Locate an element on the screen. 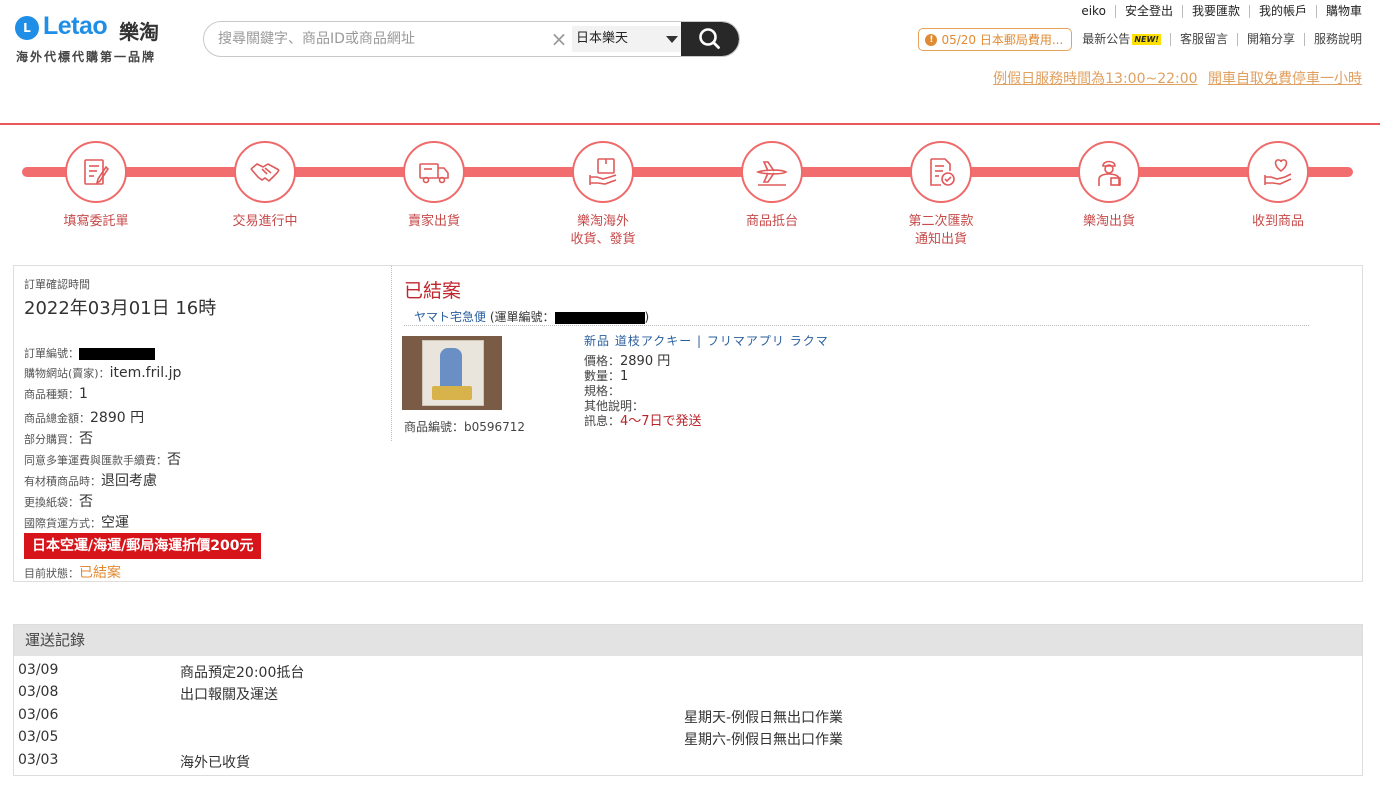  alert-icon: ! is located at coordinates (931, 39).